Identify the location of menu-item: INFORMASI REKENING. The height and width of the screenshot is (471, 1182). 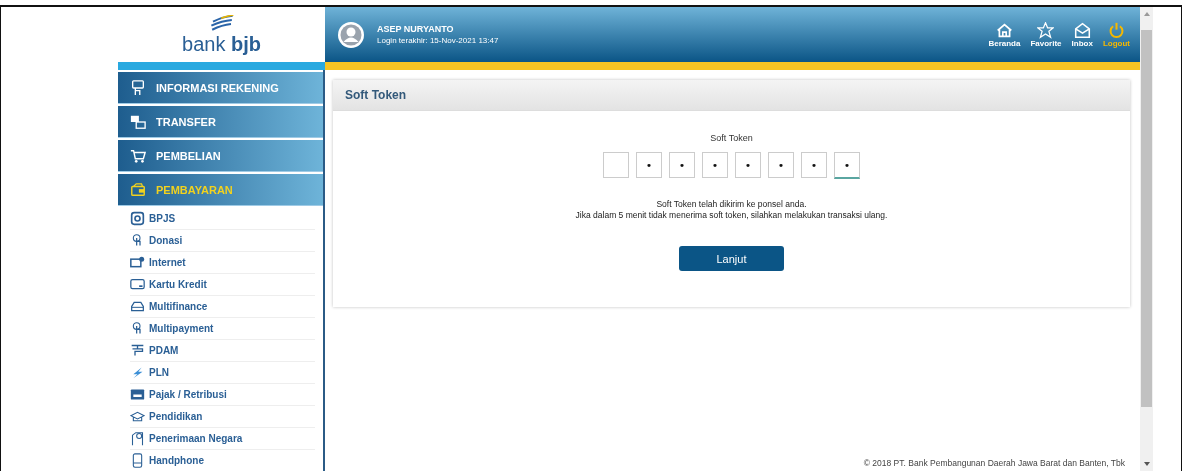
(220, 88).